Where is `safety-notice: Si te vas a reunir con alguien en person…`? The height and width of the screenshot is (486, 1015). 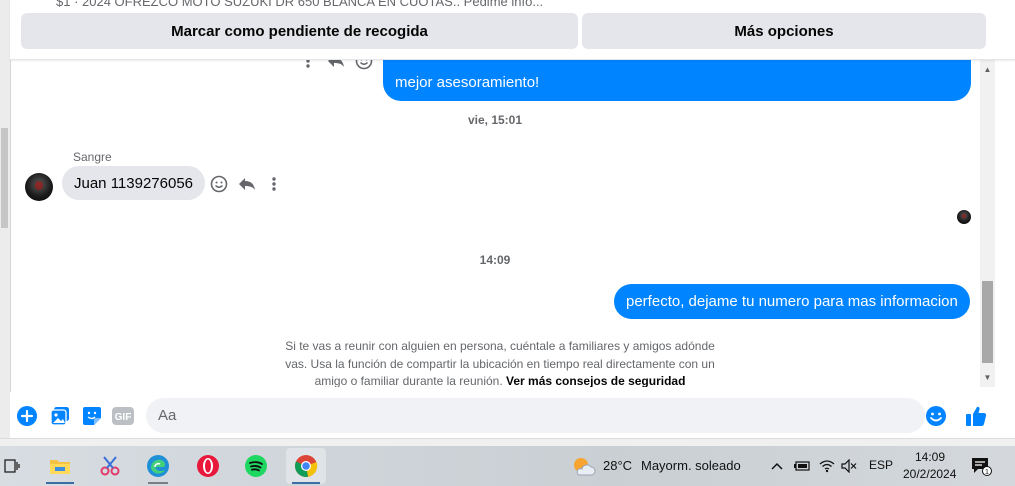 safety-notice: Si te vas a reunir con alguien en person… is located at coordinates (500, 362).